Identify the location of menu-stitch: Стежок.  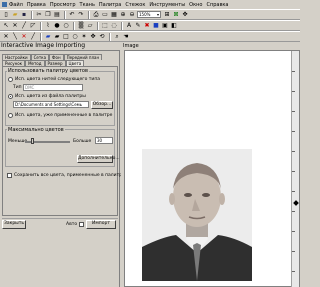
(135, 5).